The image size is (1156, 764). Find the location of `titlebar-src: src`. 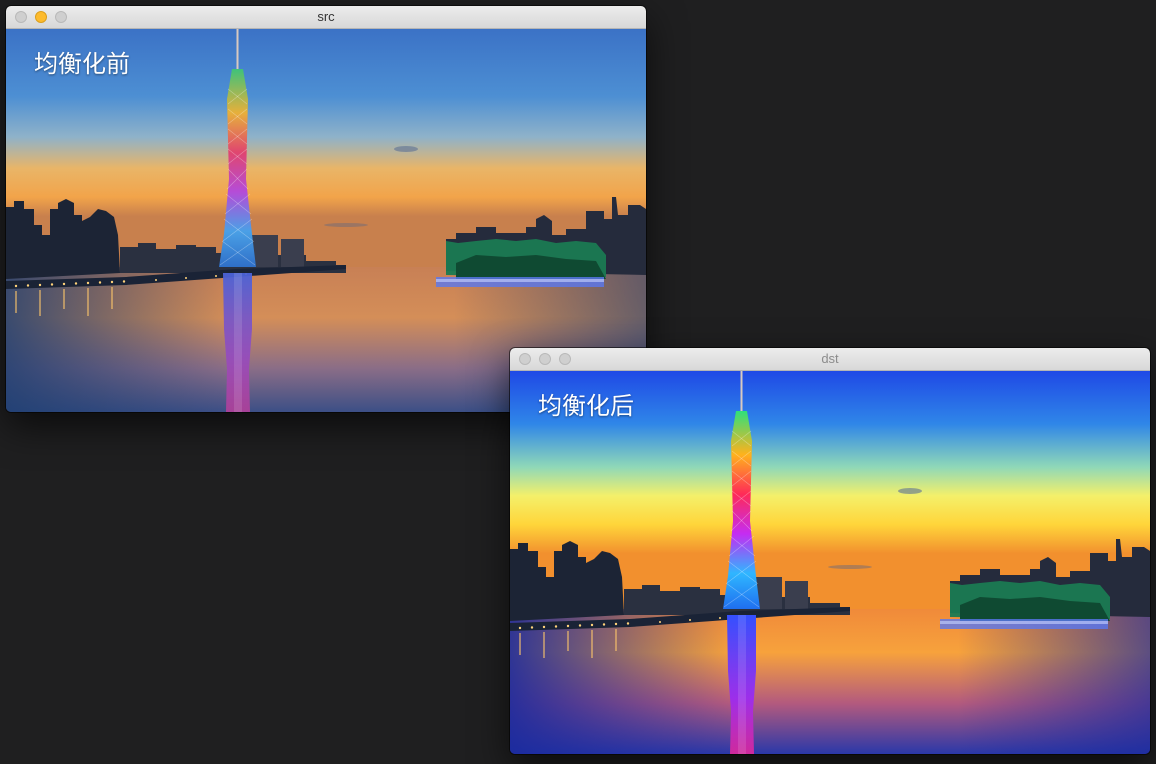

titlebar-src: src is located at coordinates (326, 17).